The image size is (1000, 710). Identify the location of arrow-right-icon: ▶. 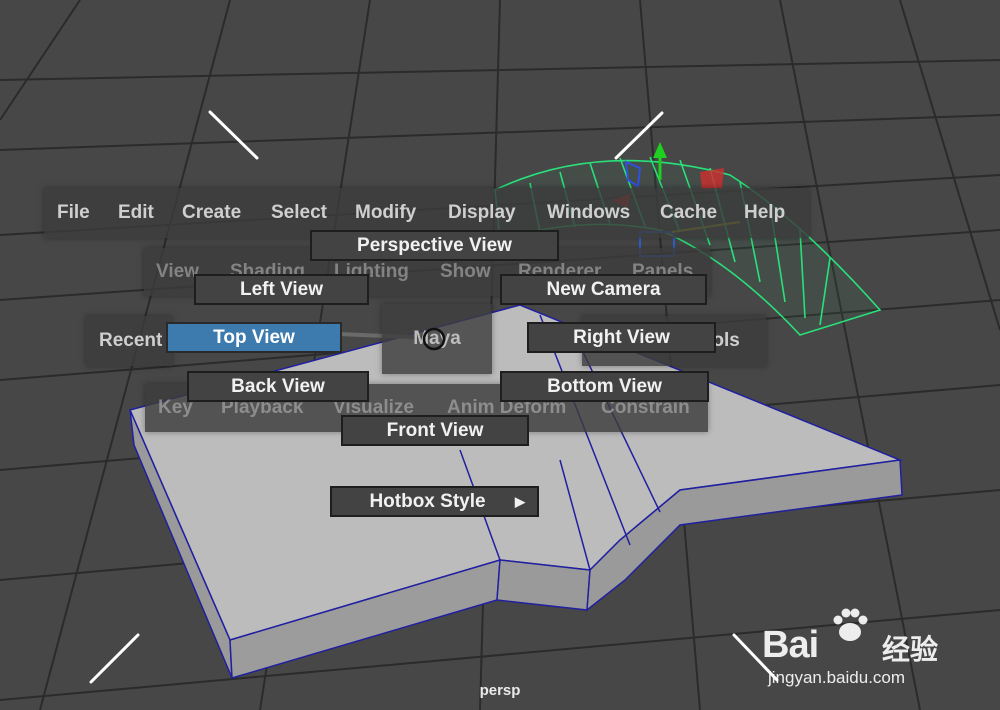
(520, 501).